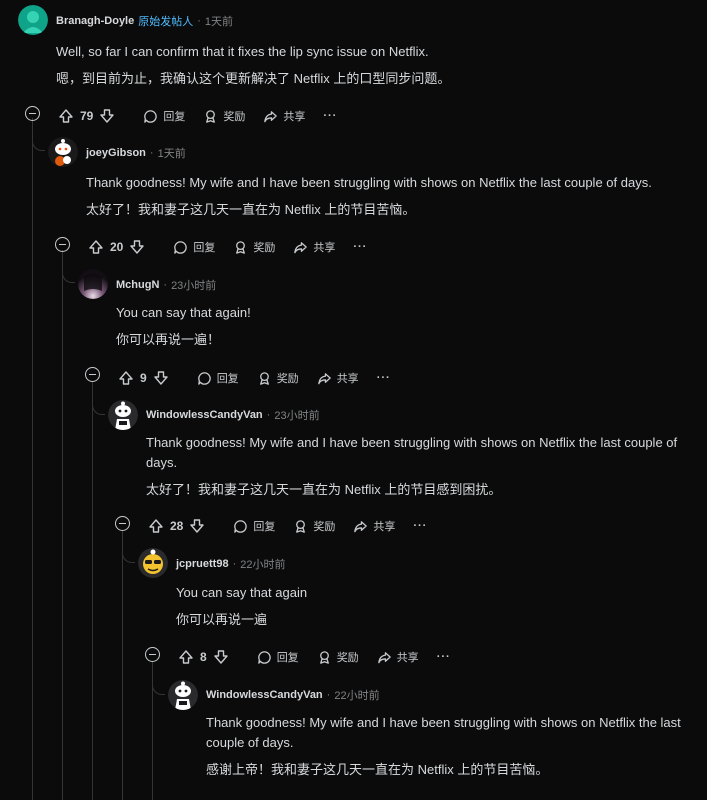 This screenshot has height=800, width=707. Describe the element at coordinates (143, 378) in the screenshot. I see `vote-count: 9` at that location.